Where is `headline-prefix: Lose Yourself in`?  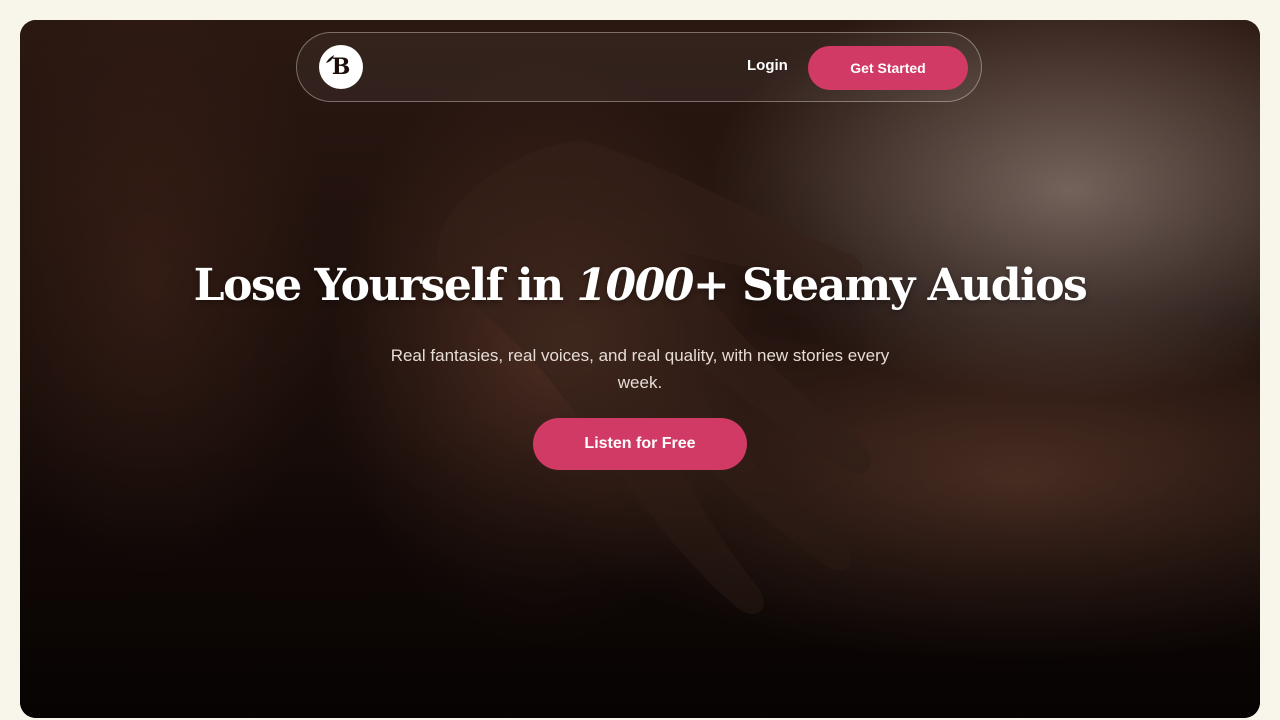 headline-prefix: Lose Yourself in is located at coordinates (385, 285).